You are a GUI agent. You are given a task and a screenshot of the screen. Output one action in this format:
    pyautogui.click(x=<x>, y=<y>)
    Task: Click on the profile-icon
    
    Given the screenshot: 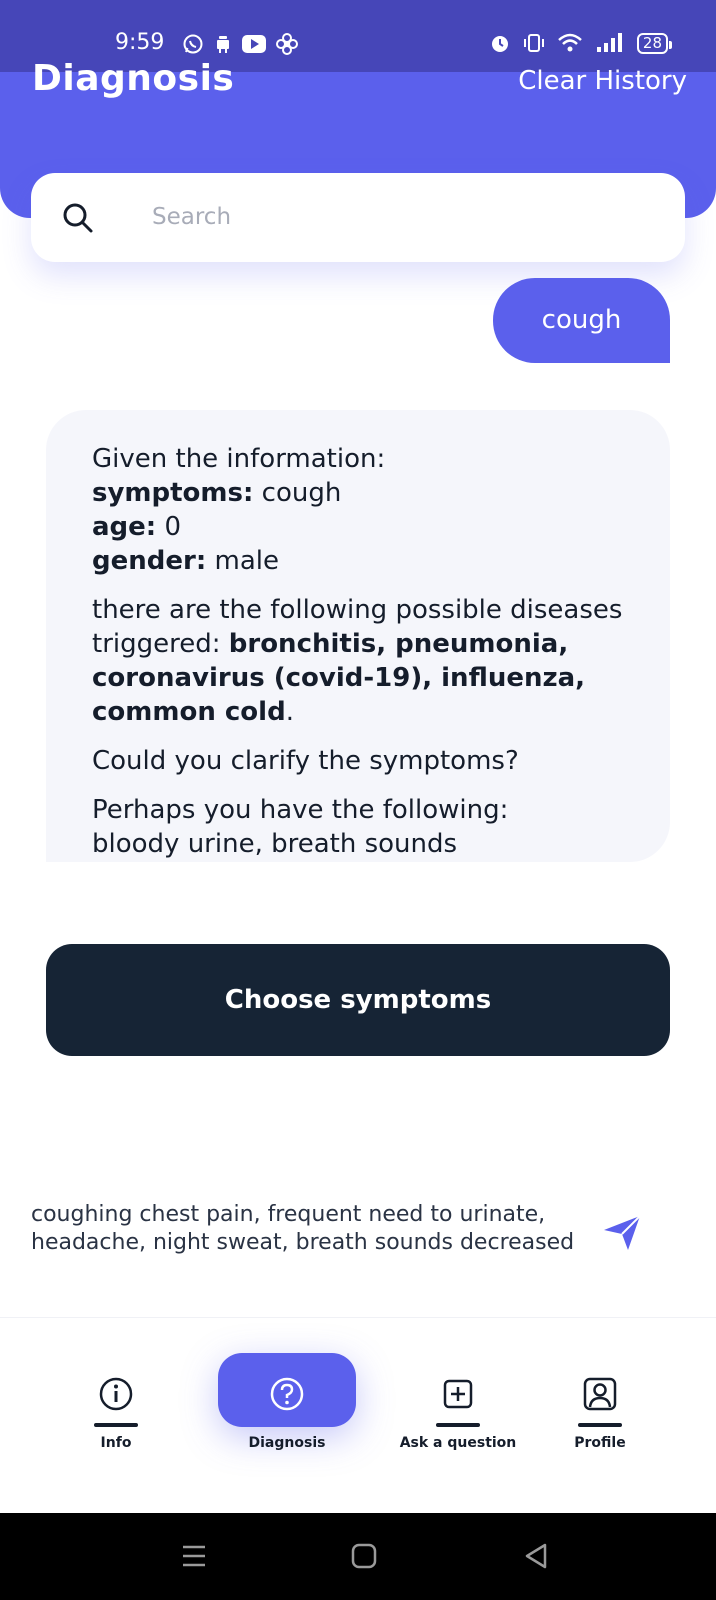 What is the action you would take?
    pyautogui.click(x=600, y=1394)
    